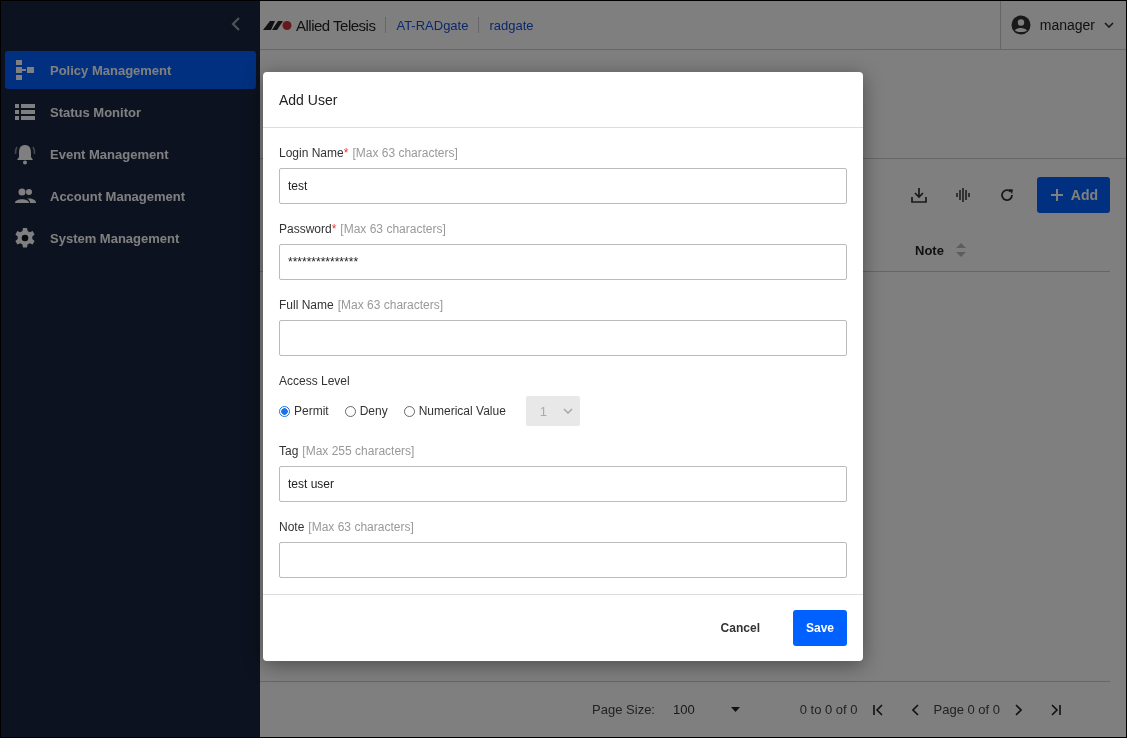 This screenshot has width=1127, height=738. Describe the element at coordinates (511, 25) in the screenshot. I see `breadcrumb-link: radgate` at that location.